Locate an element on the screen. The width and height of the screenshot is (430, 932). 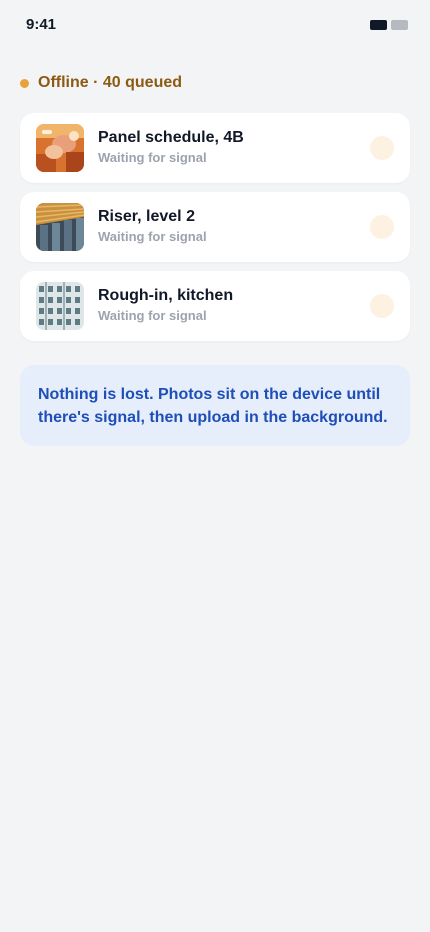
queue-item-title: Rough-in, kitchen is located at coordinates (166, 295).